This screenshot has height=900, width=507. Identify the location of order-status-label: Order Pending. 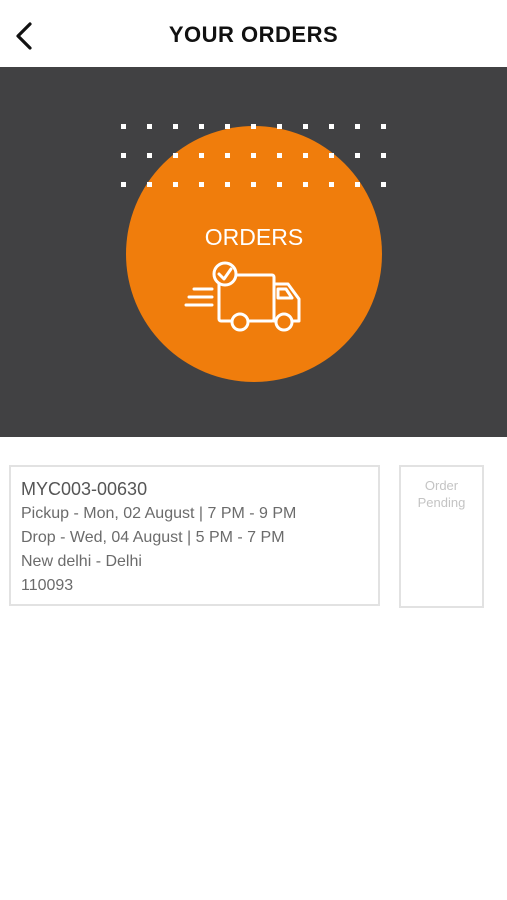
(441, 494).